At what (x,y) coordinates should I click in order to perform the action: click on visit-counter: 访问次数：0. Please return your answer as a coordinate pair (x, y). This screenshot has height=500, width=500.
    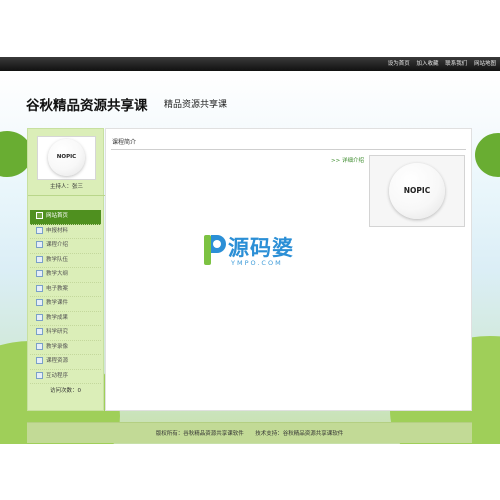
    Looking at the image, I should click on (65, 391).